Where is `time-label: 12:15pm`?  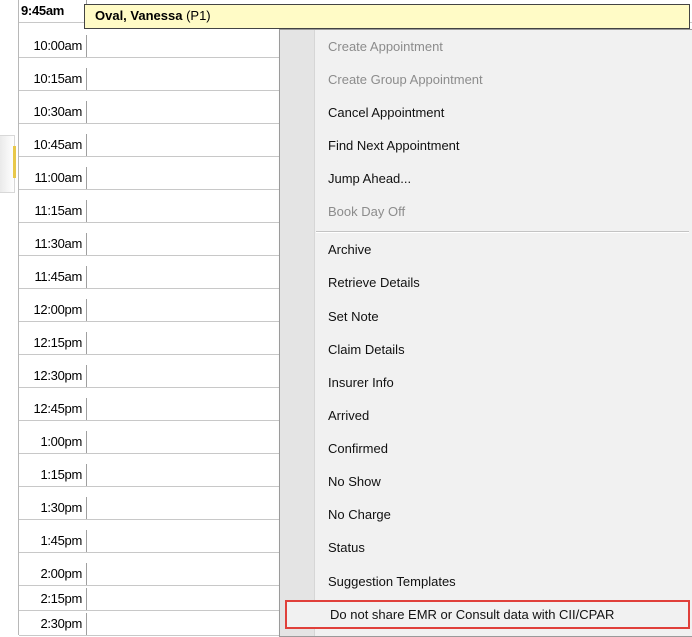
time-label: 12:15pm is located at coordinates (53, 343).